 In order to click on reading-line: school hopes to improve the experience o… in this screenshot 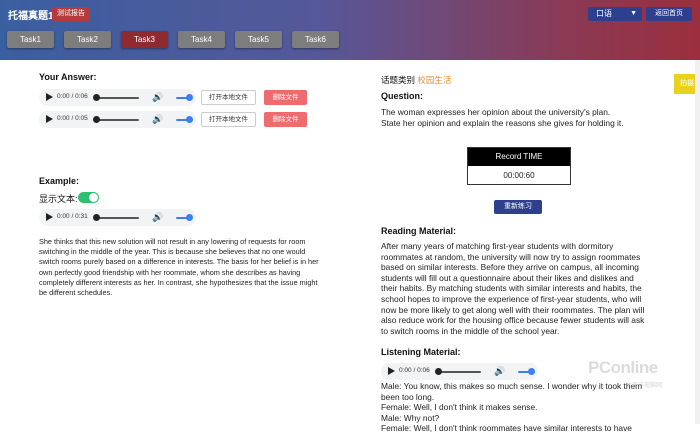, I will do `click(511, 298)`.